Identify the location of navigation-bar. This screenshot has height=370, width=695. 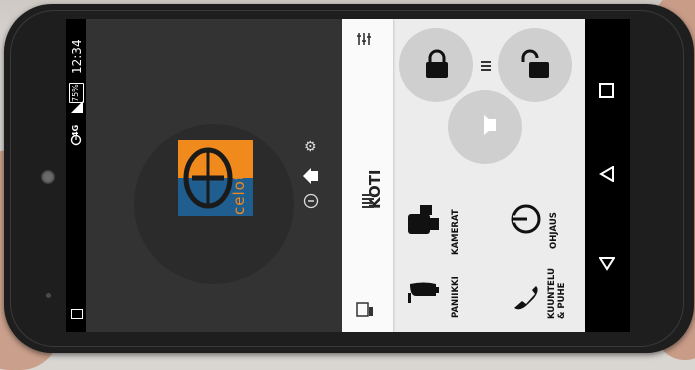
(607, 175).